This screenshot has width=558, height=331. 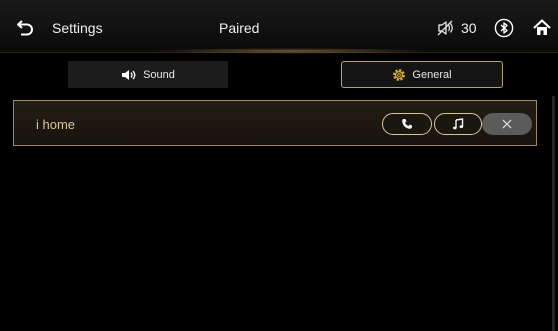 I want to click on device-name: i home, so click(x=56, y=124).